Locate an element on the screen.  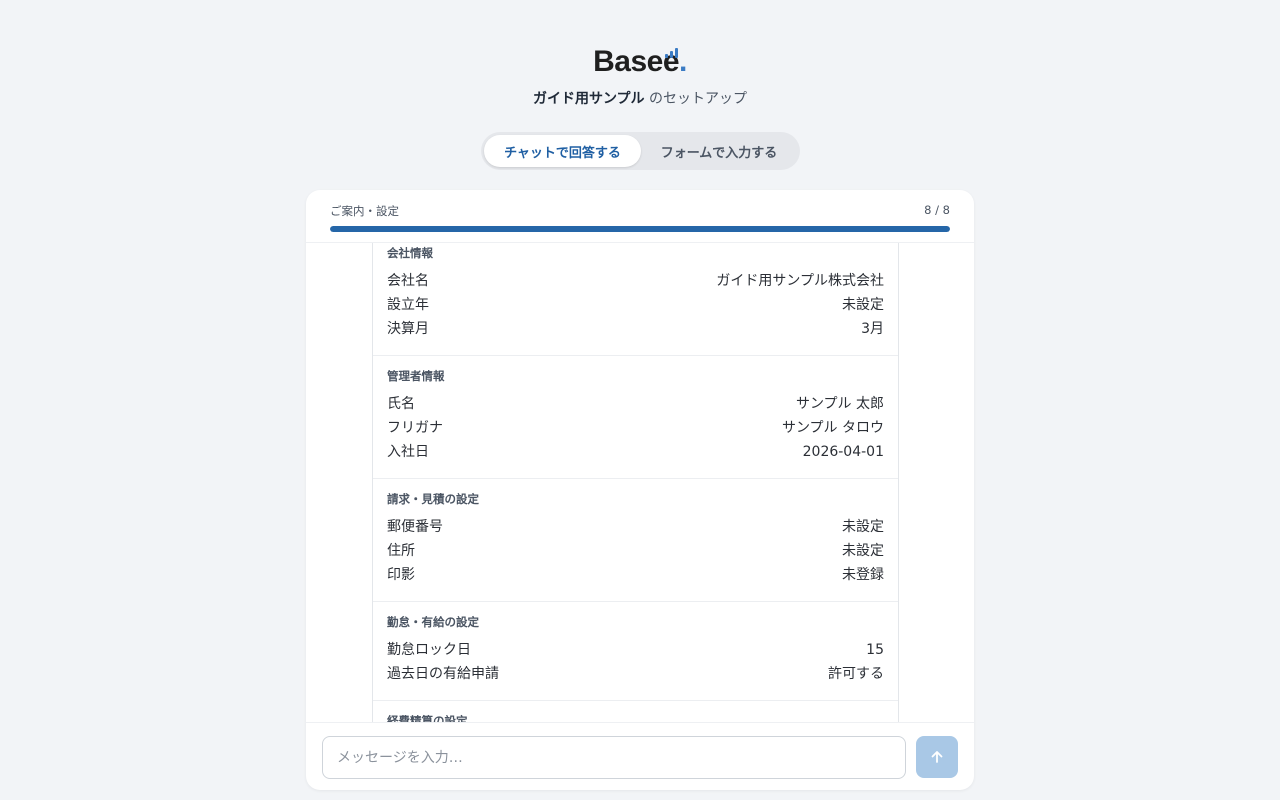
summary-row: 入社日 2026-04-01 is located at coordinates (635, 452).